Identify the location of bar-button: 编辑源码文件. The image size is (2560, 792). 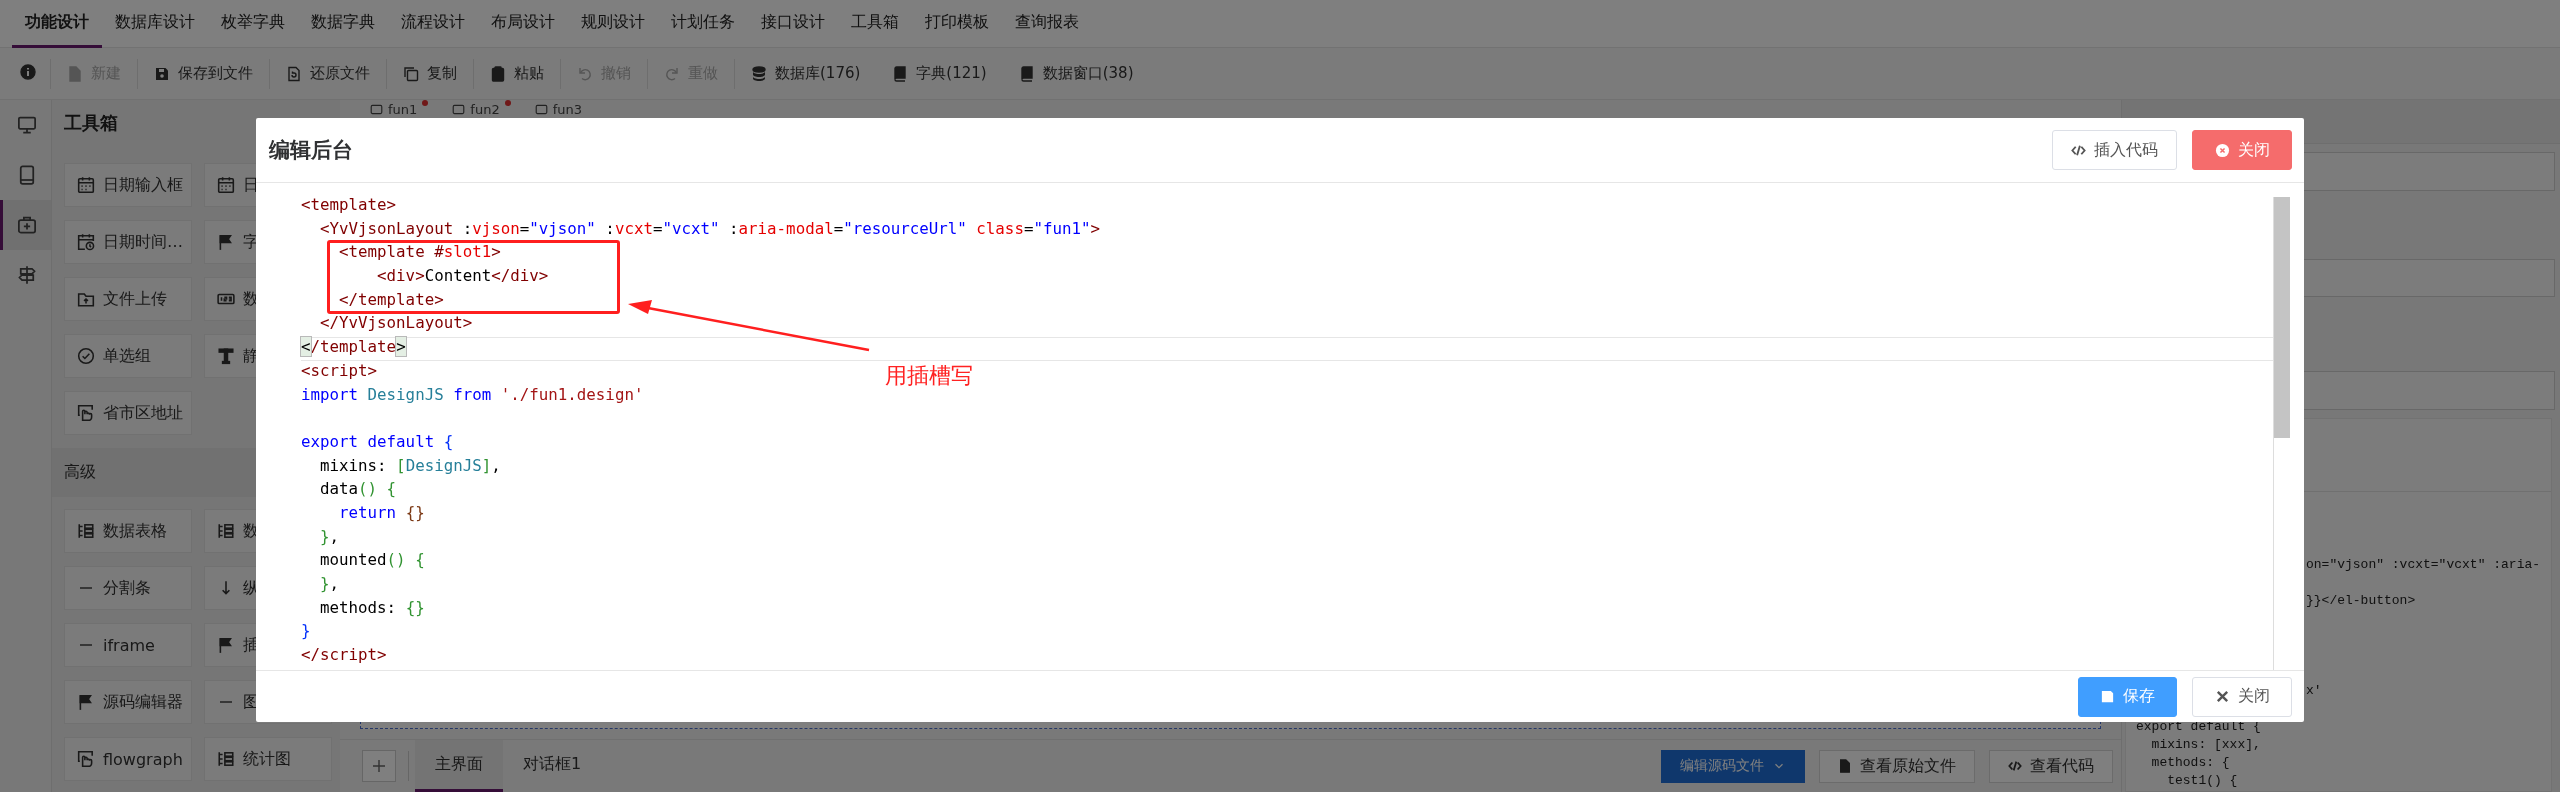
(1733, 766).